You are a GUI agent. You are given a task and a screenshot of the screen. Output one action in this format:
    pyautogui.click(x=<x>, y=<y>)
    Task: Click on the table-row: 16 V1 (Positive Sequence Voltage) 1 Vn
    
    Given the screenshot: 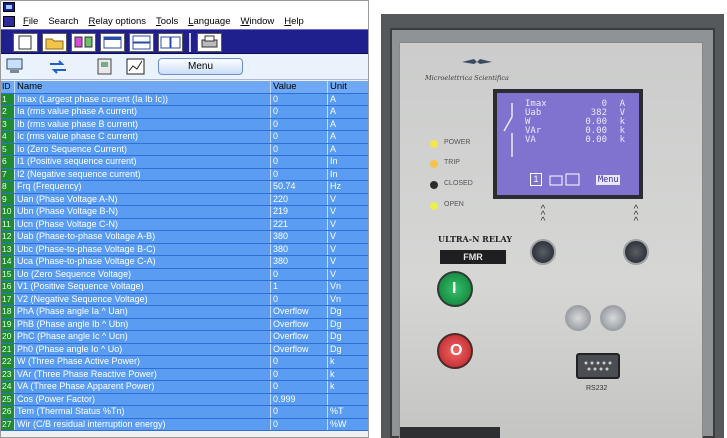 What is the action you would take?
    pyautogui.click(x=184, y=287)
    